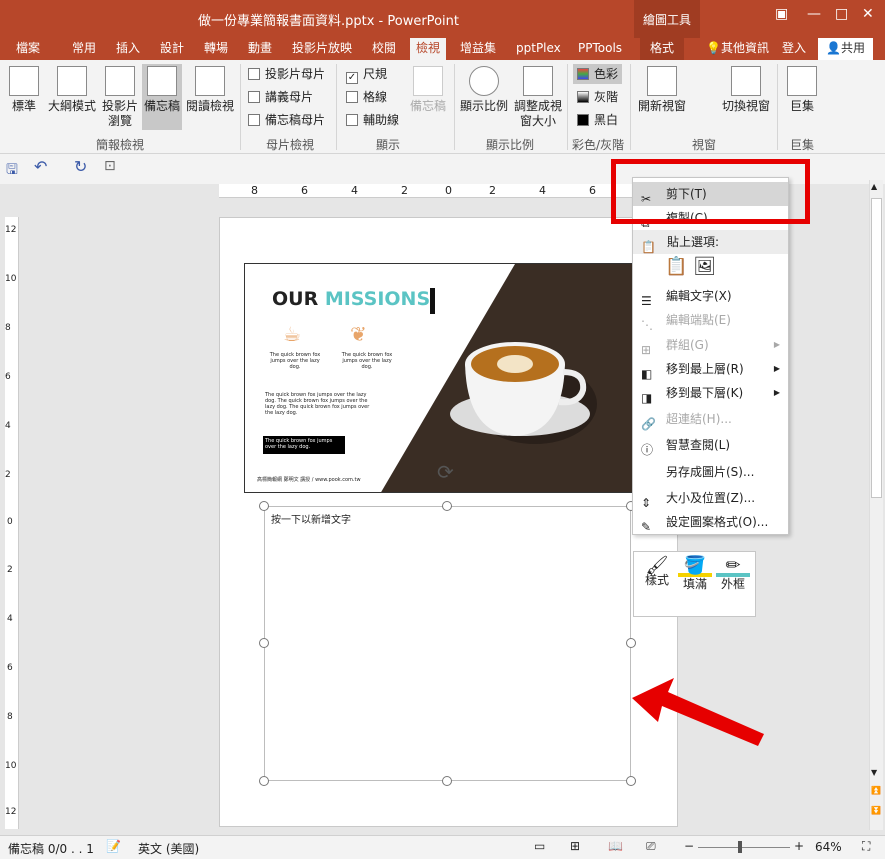 Image resolution: width=885 pixels, height=859 pixels. What do you see at coordinates (799, 846) in the screenshot?
I see `zoom-in-icon: +` at bounding box center [799, 846].